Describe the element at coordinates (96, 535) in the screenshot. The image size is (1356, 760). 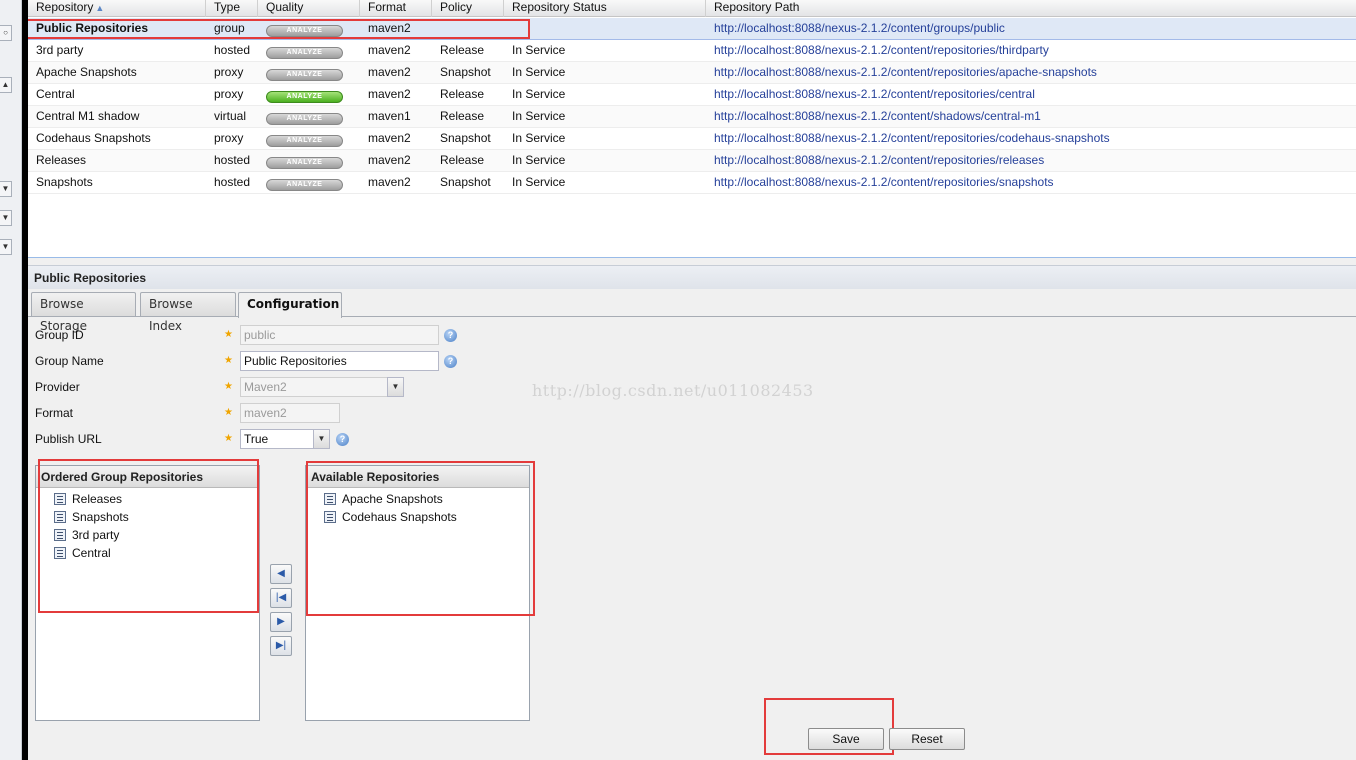
I see `list-item-label: 3rd party` at that location.